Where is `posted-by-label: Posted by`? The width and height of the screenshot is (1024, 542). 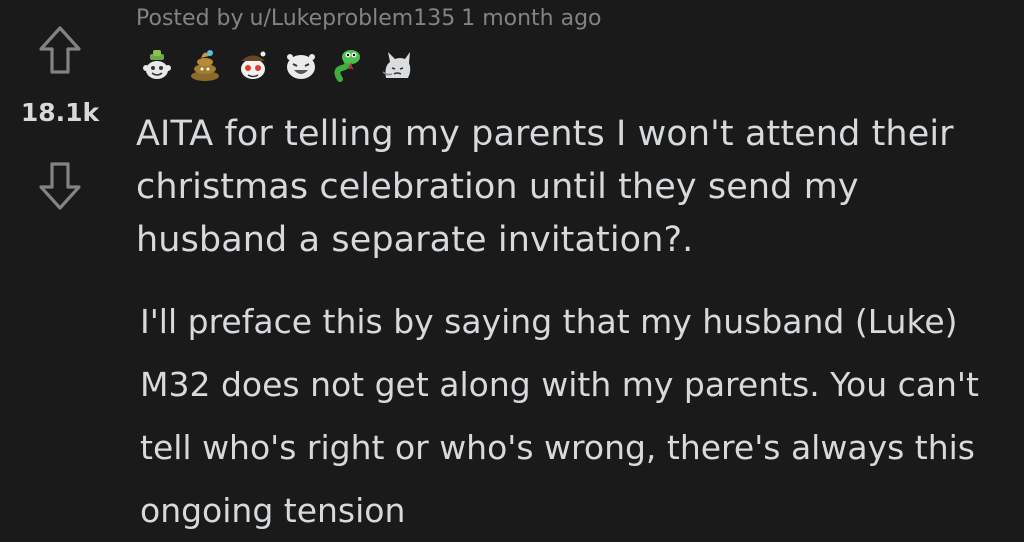
posted-by-label: Posted by is located at coordinates (190, 18).